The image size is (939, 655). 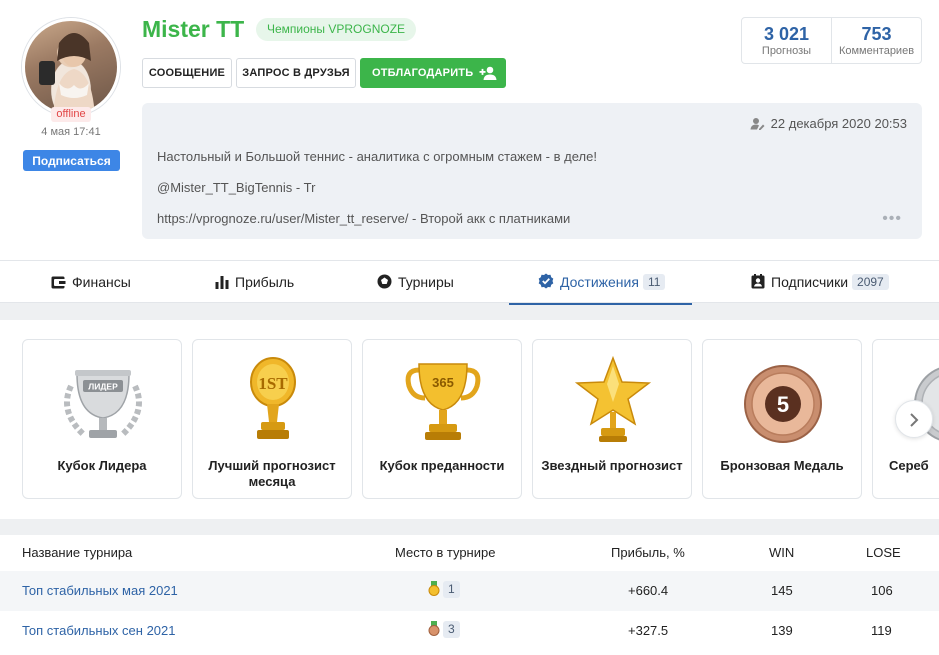 I want to click on stat-comments: 753 Комментариев, so click(x=876, y=40).